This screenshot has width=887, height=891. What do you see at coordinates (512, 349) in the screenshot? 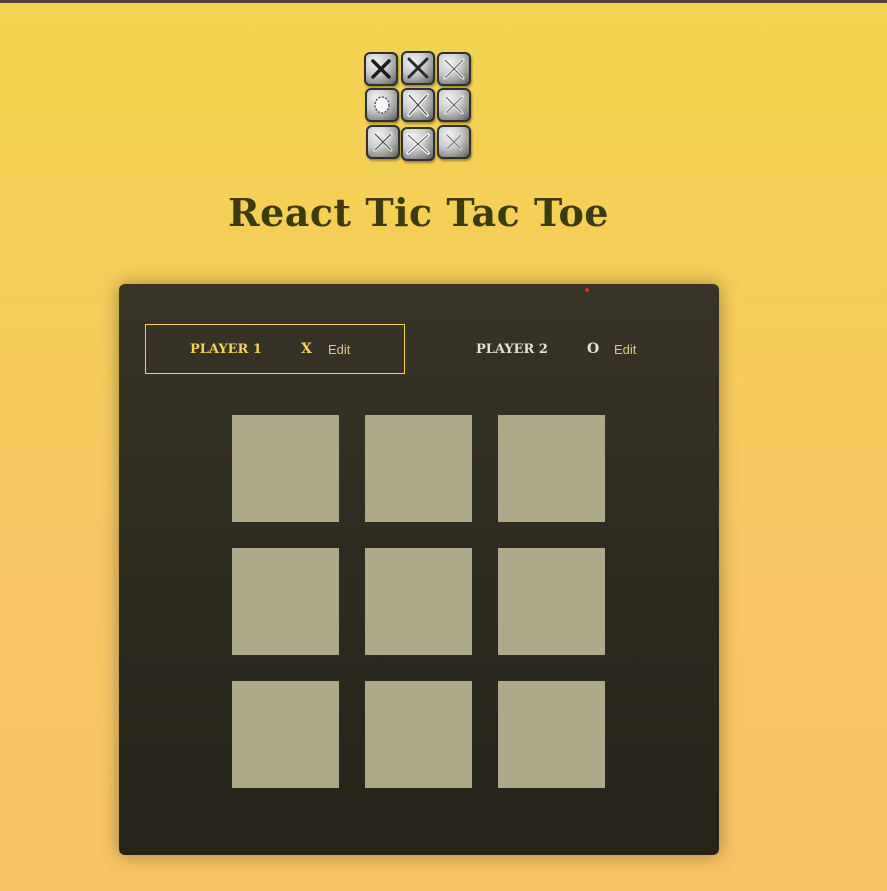
I see `player-2-name: Player 2` at bounding box center [512, 349].